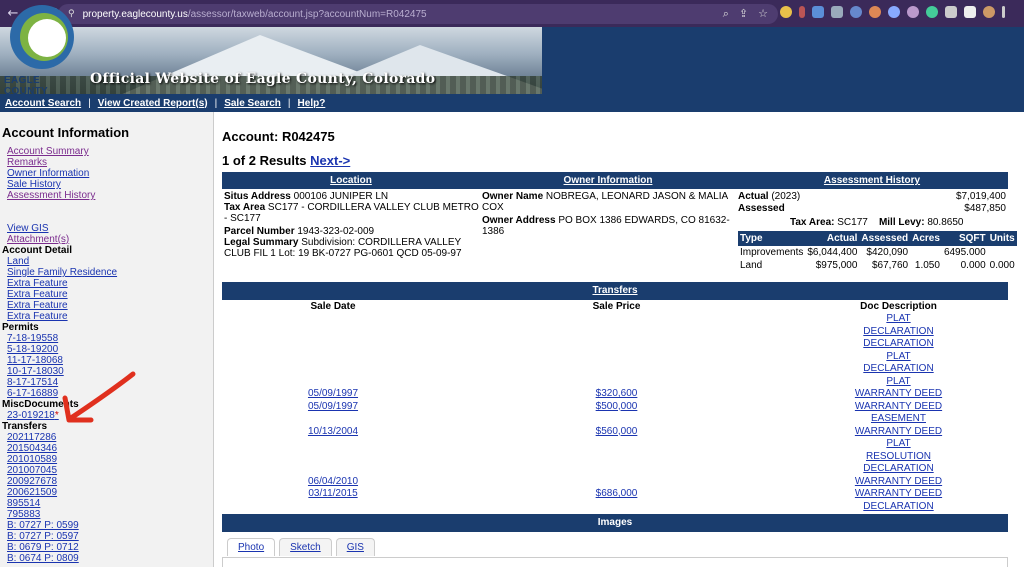  Describe the element at coordinates (617, 393) in the screenshot. I see `sale-price-link: $320,600` at that location.